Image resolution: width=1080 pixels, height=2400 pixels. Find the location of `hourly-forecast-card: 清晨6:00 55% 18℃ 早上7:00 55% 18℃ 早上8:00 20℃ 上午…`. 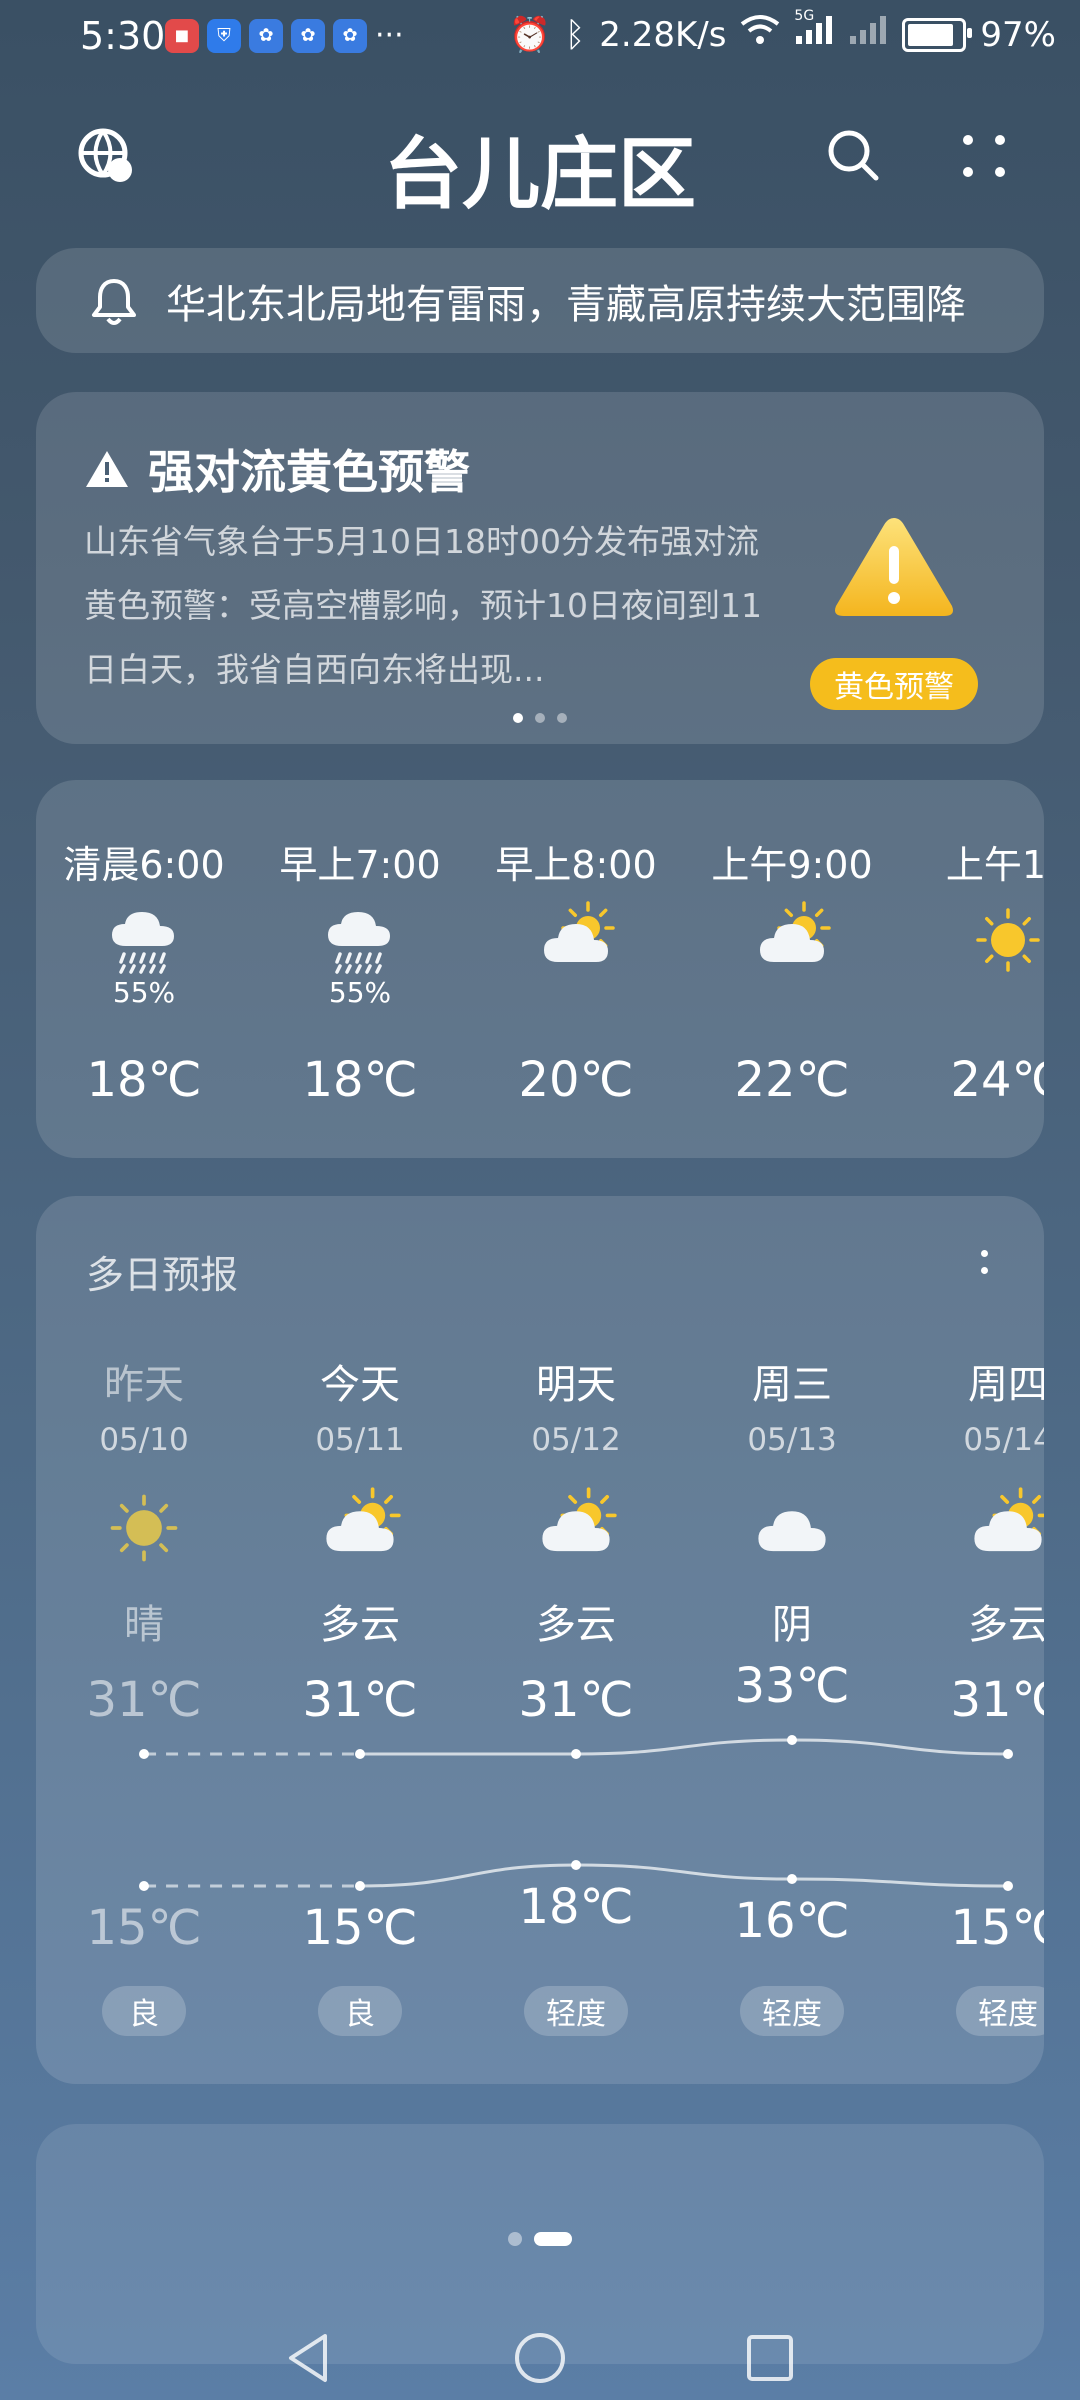

hourly-forecast-card: 清晨6:00 55% 18℃ 早上7:00 55% 18℃ 早上8:00 20℃ 上午… is located at coordinates (540, 969).